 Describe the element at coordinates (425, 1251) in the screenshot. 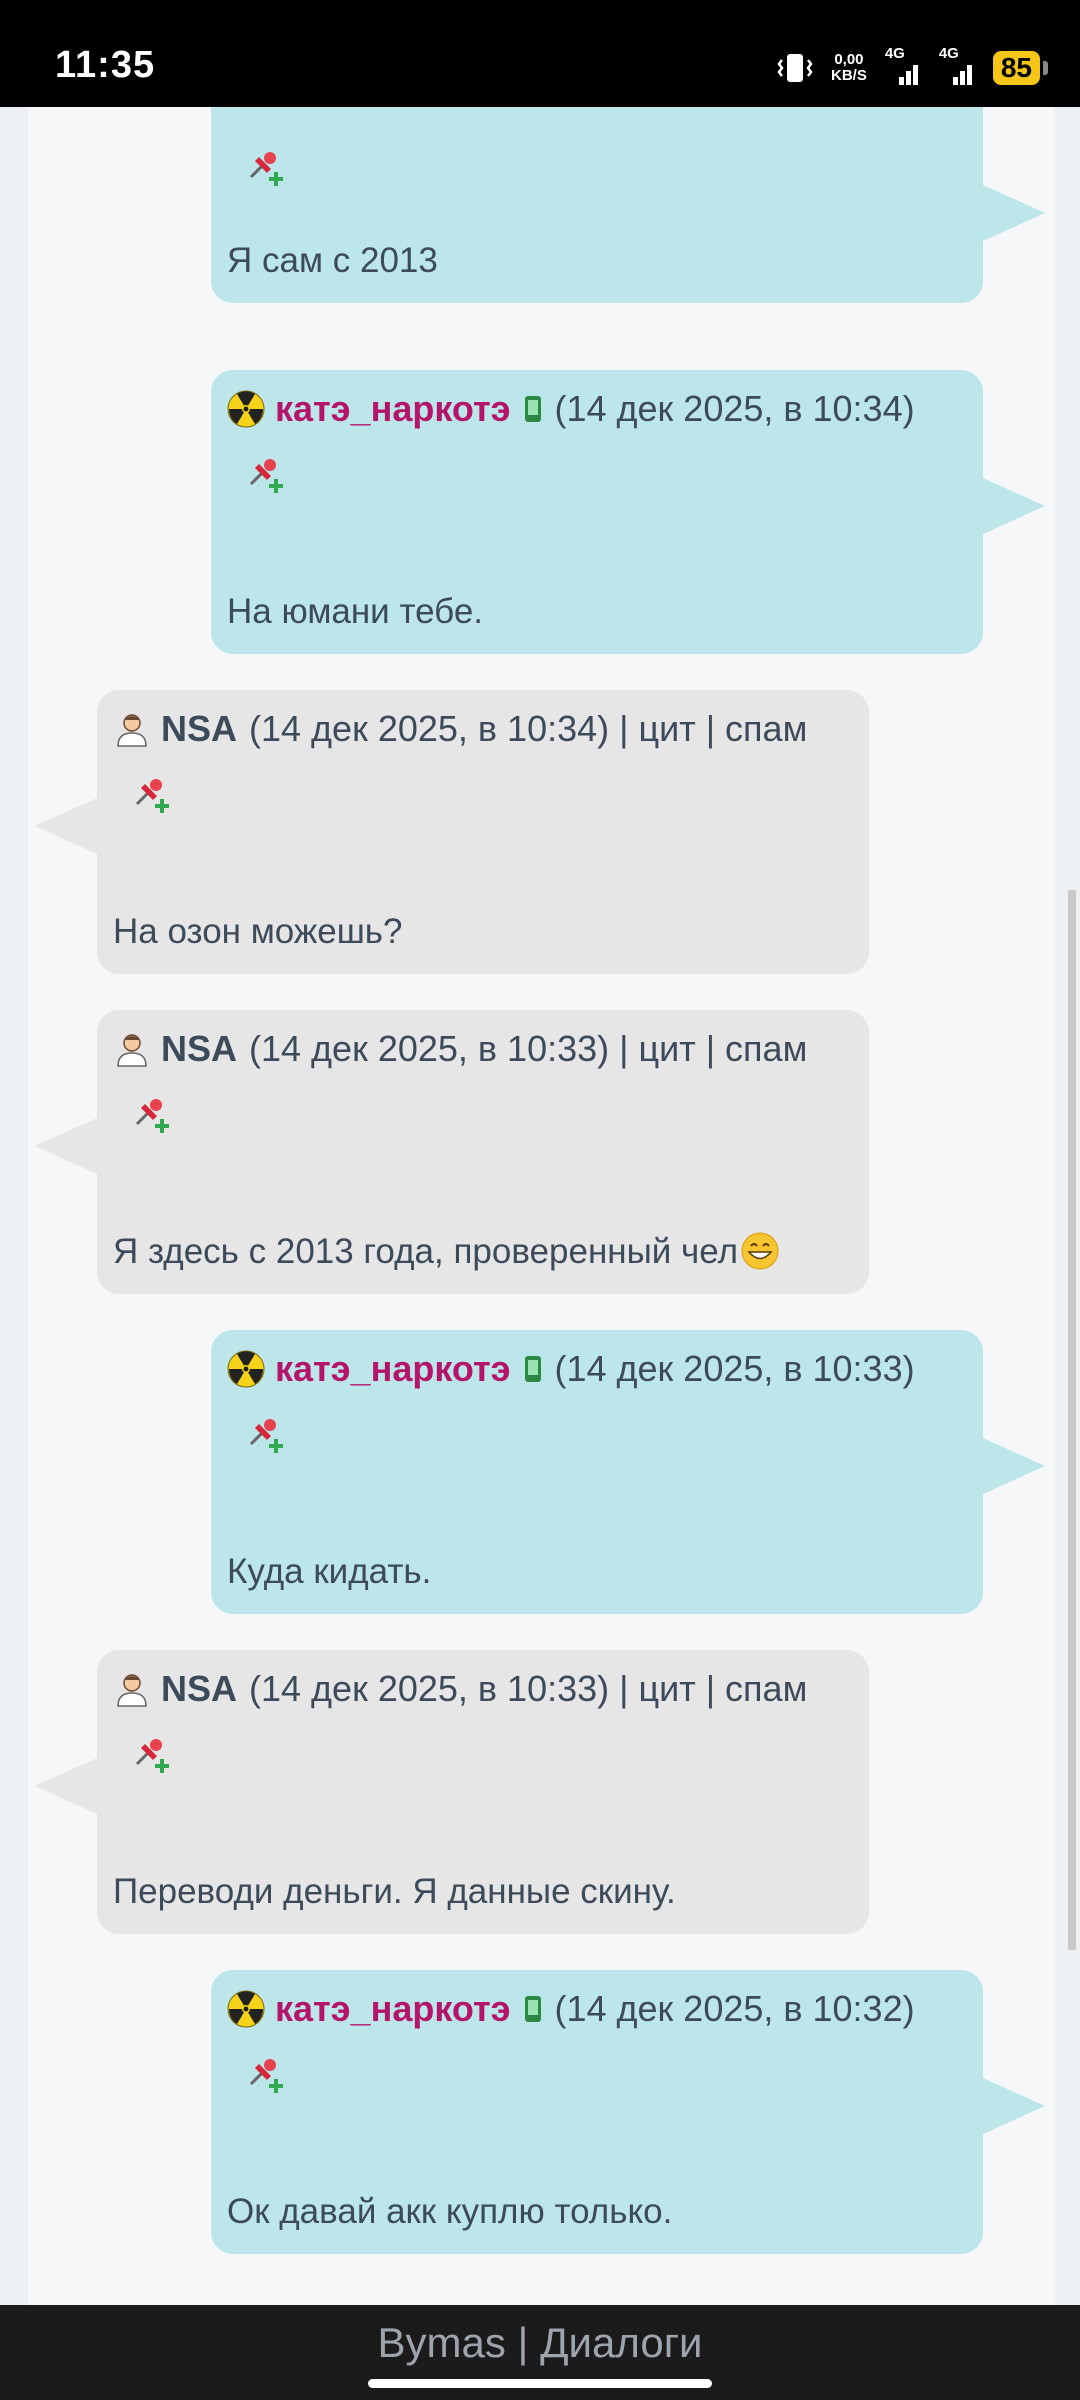

I see `message-text: Я здесь с 2013 года, проверенный чел` at that location.